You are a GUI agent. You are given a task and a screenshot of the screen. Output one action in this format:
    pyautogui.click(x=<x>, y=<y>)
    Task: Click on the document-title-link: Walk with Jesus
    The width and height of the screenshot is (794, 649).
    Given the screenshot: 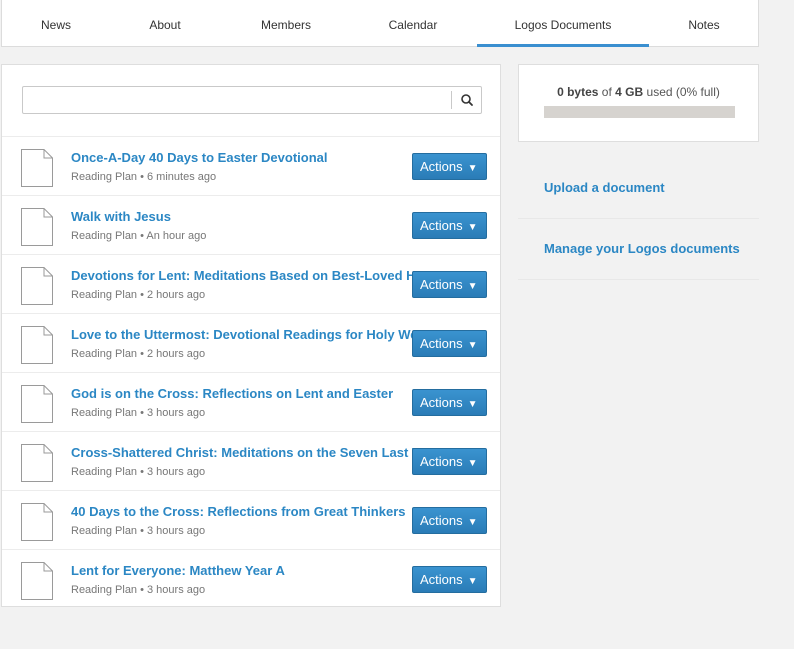 What is the action you would take?
    pyautogui.click(x=242, y=216)
    